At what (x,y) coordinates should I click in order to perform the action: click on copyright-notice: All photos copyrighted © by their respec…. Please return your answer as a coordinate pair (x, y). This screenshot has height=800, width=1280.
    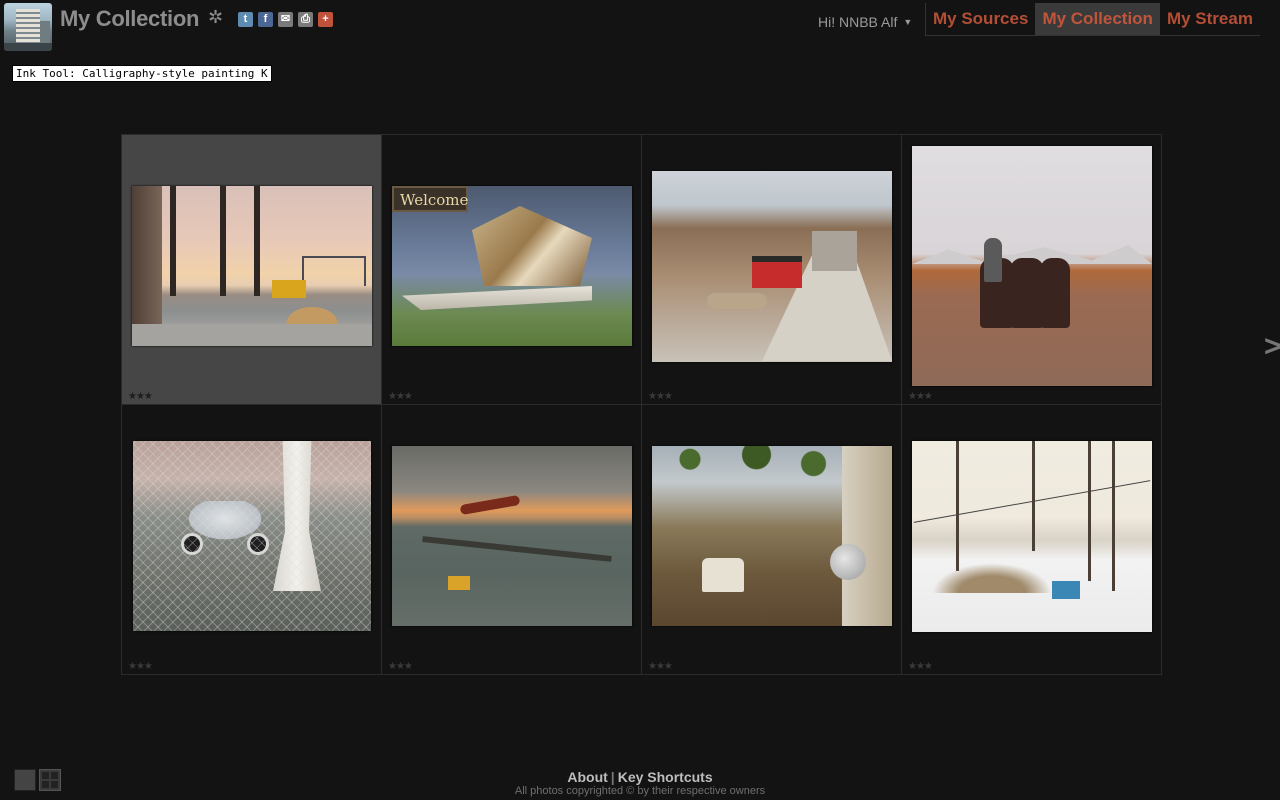
    Looking at the image, I should click on (640, 791).